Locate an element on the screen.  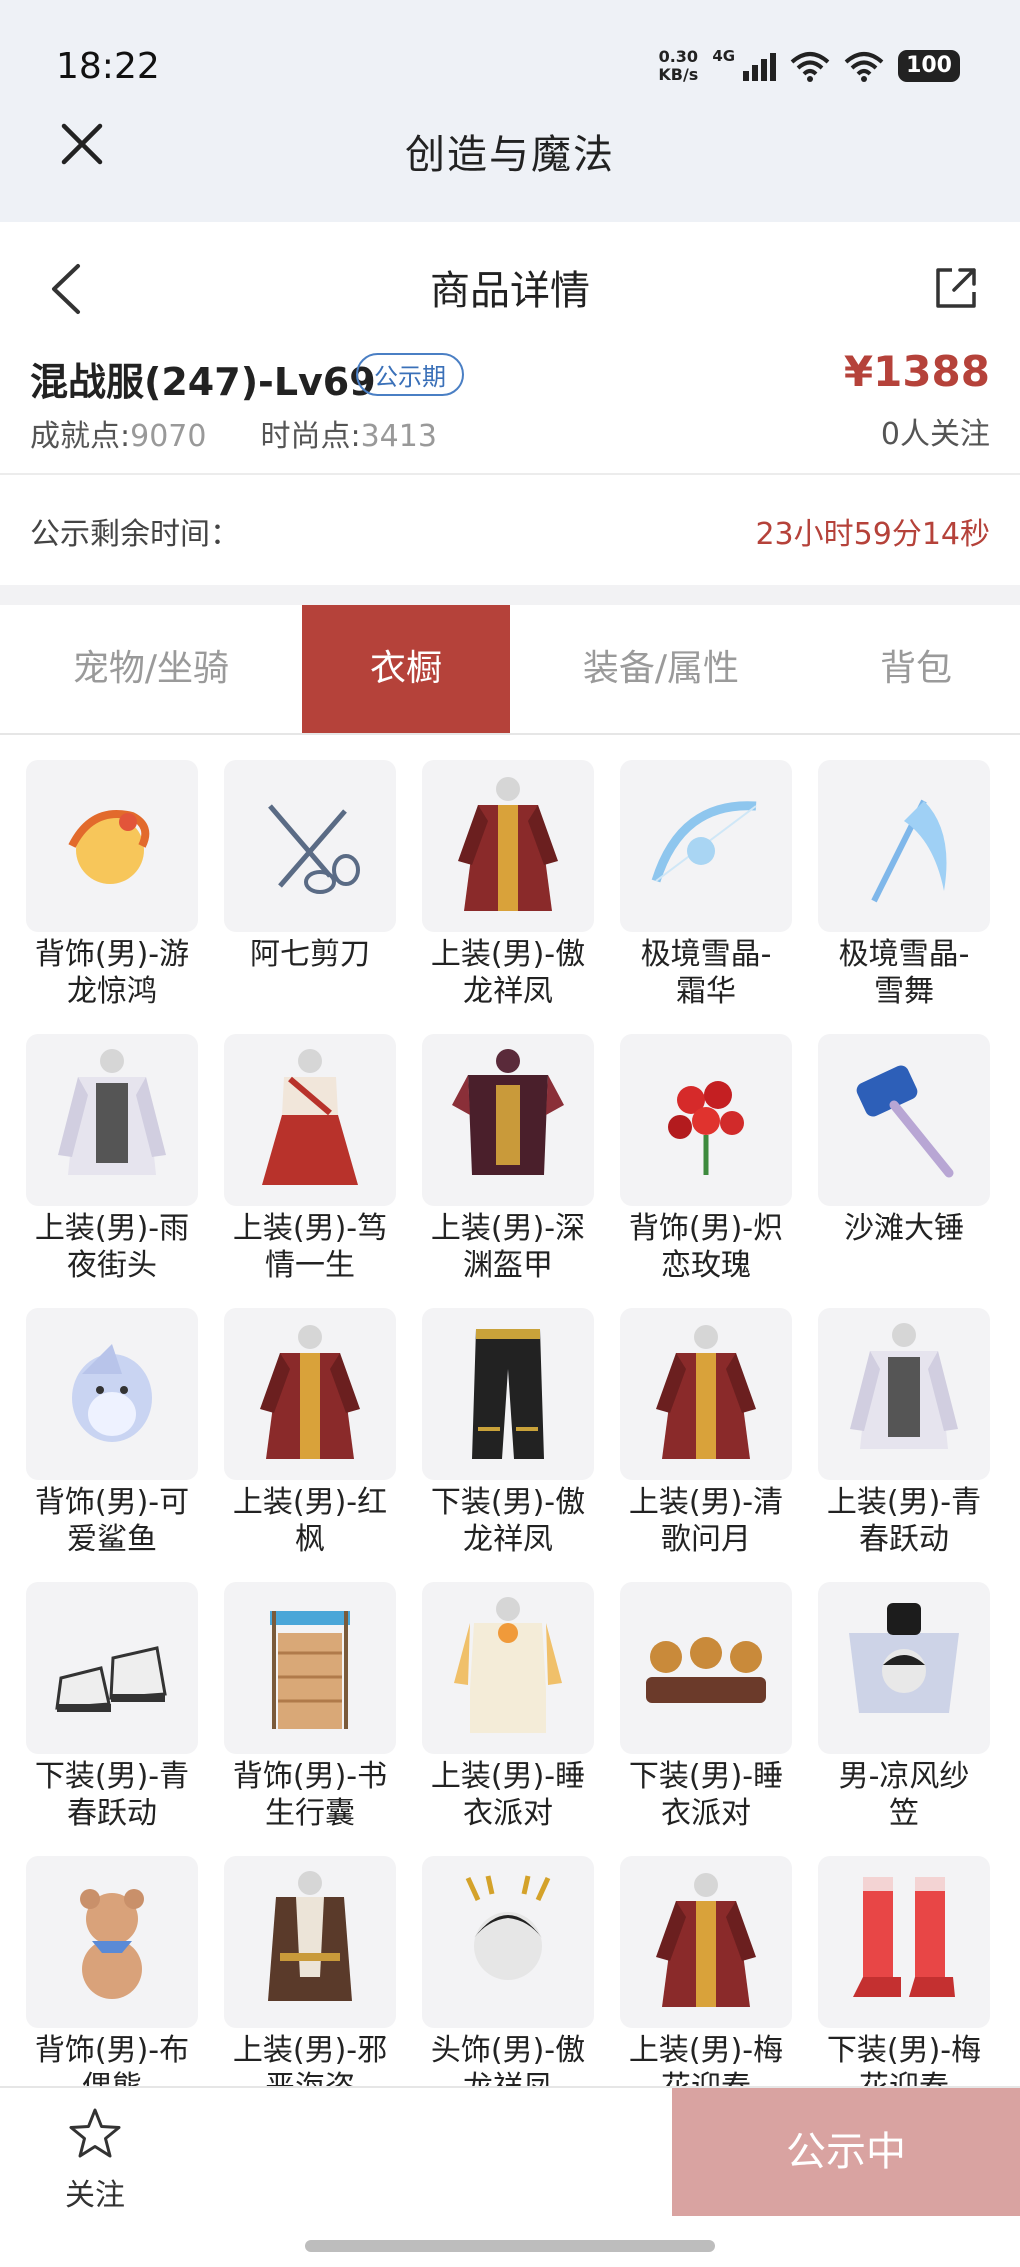
tab-pets-mounts: 宠物/坐骑 is located at coordinates (151, 669).